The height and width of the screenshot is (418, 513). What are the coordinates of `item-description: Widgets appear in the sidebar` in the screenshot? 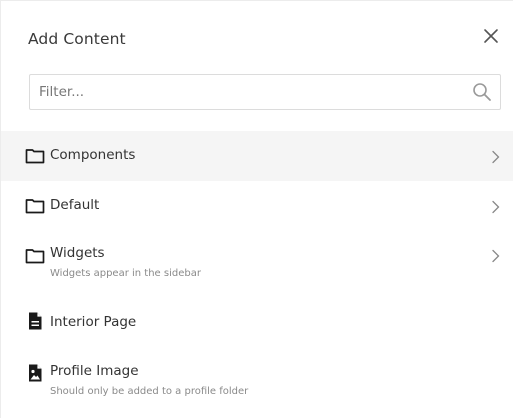 It's located at (125, 273).